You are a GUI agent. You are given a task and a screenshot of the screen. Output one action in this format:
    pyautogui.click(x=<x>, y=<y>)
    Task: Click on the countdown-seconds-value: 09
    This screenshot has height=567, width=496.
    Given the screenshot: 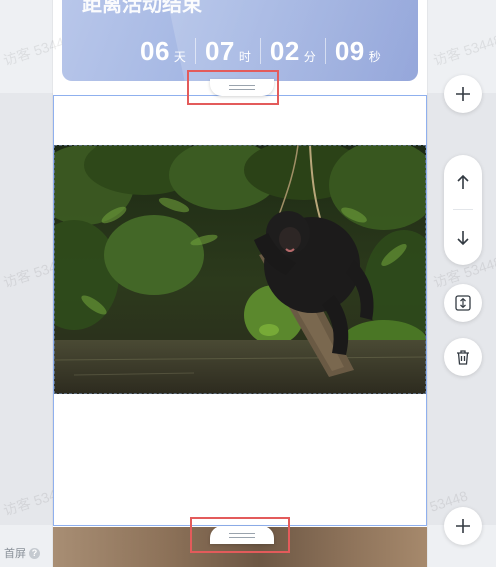 What is the action you would take?
    pyautogui.click(x=349, y=51)
    